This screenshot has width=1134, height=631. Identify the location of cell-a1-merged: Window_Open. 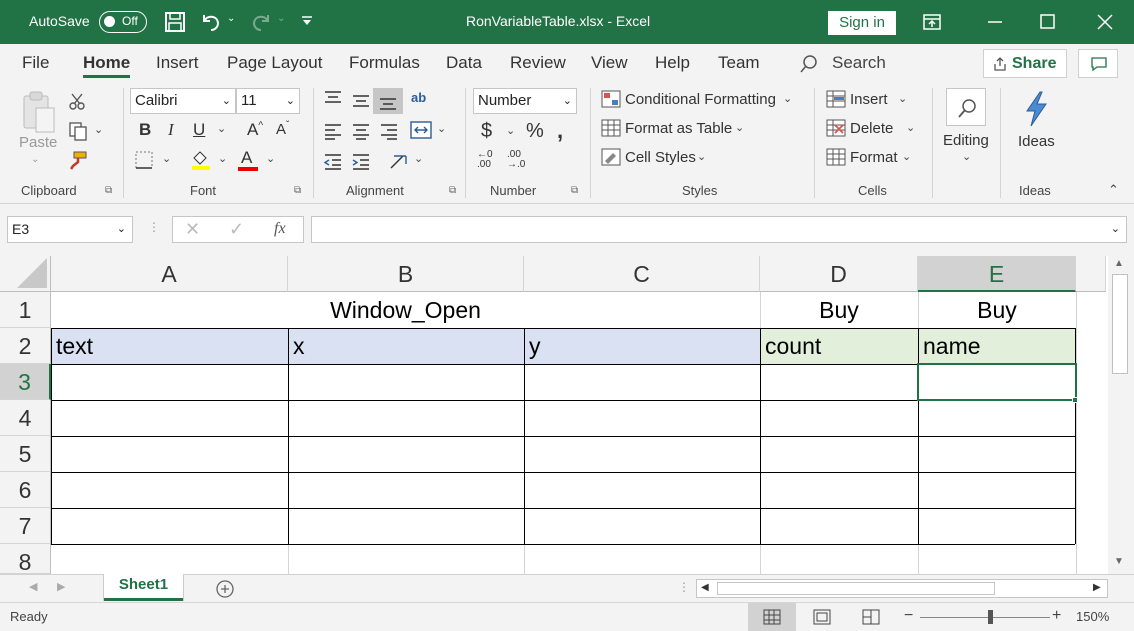
(405, 310).